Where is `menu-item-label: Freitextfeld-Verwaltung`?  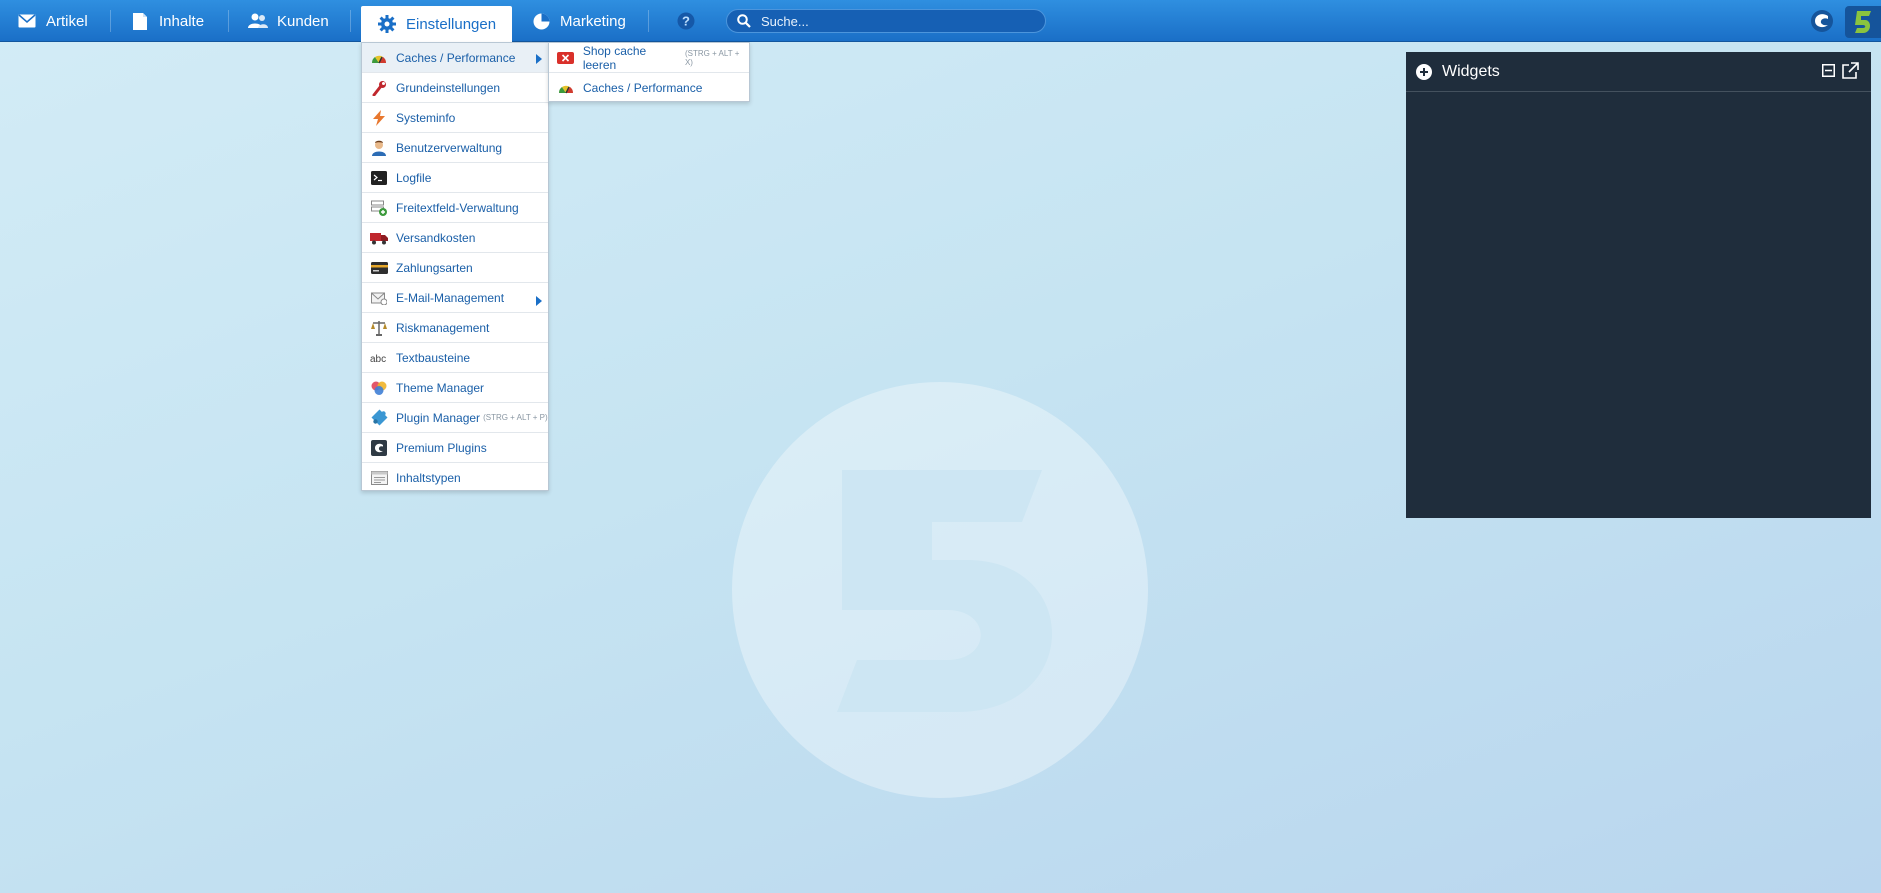 menu-item-label: Freitextfeld-Verwaltung is located at coordinates (457, 207).